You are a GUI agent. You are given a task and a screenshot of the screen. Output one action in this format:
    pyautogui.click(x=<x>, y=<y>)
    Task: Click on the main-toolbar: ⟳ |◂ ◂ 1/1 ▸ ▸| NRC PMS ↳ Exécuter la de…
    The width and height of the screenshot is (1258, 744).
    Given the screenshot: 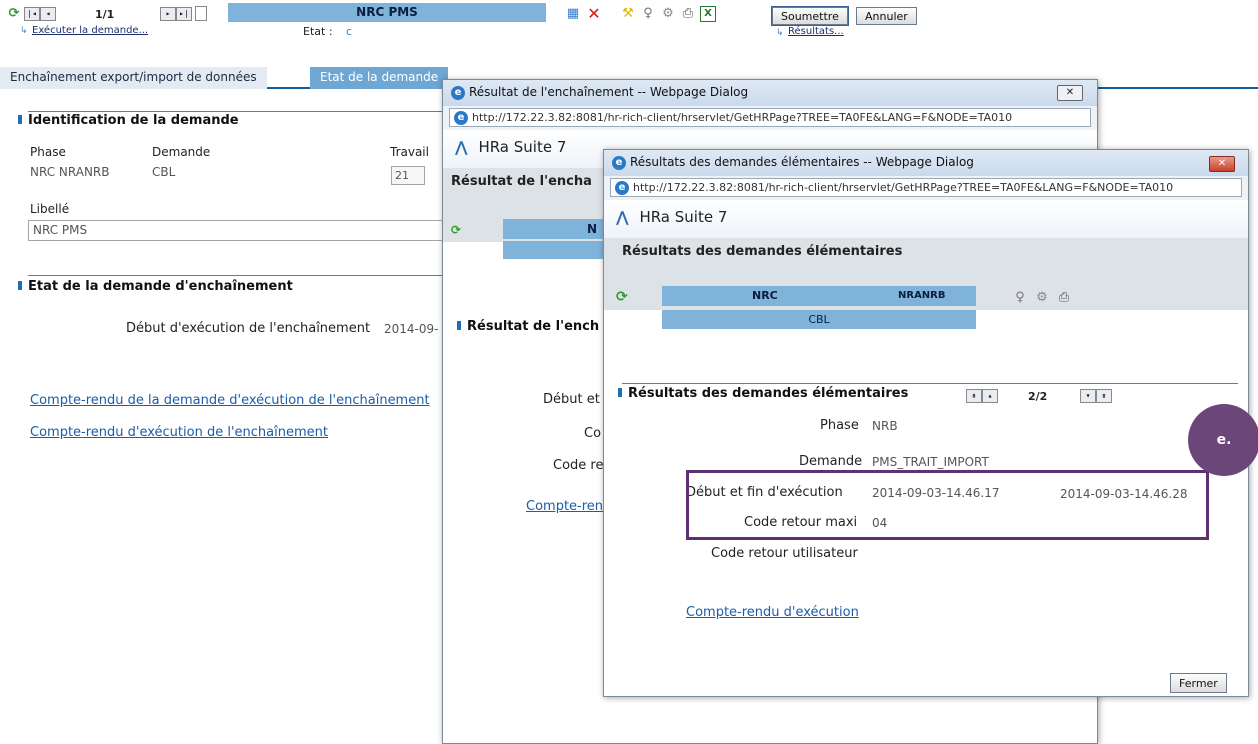 What is the action you would take?
    pyautogui.click(x=629, y=32)
    